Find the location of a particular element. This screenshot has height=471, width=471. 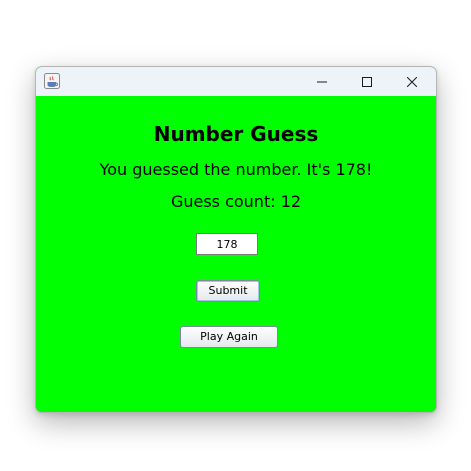

close-icon is located at coordinates (412, 81).